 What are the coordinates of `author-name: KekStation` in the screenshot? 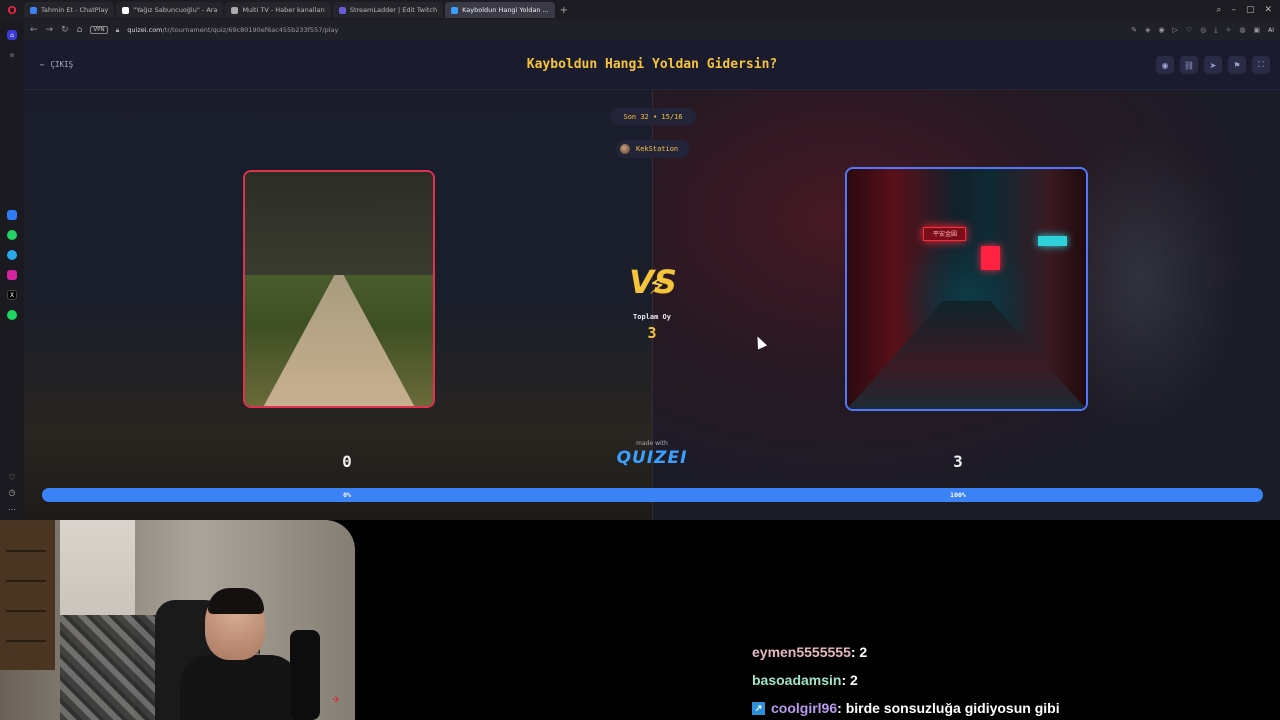 It's located at (657, 149).